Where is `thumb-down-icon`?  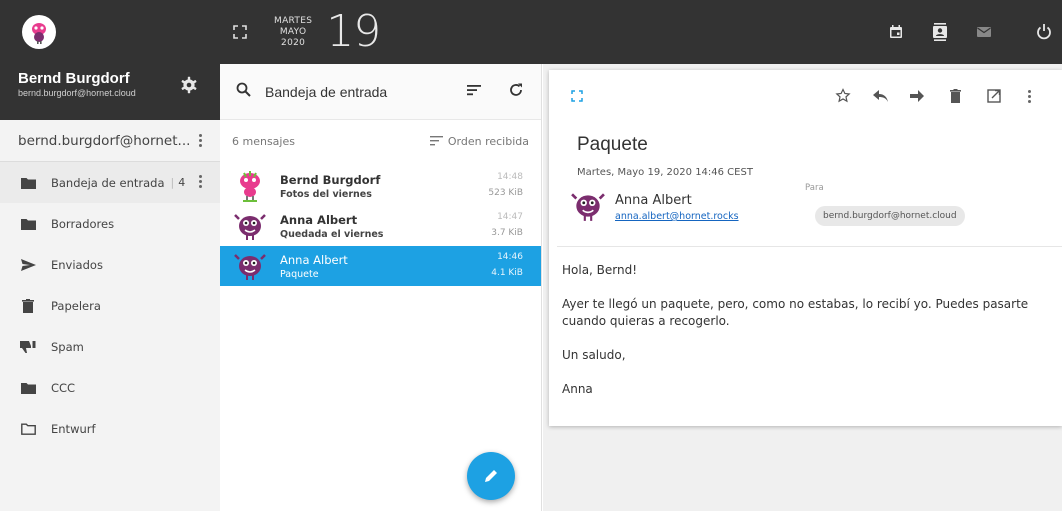
thumb-down-icon is located at coordinates (28, 347).